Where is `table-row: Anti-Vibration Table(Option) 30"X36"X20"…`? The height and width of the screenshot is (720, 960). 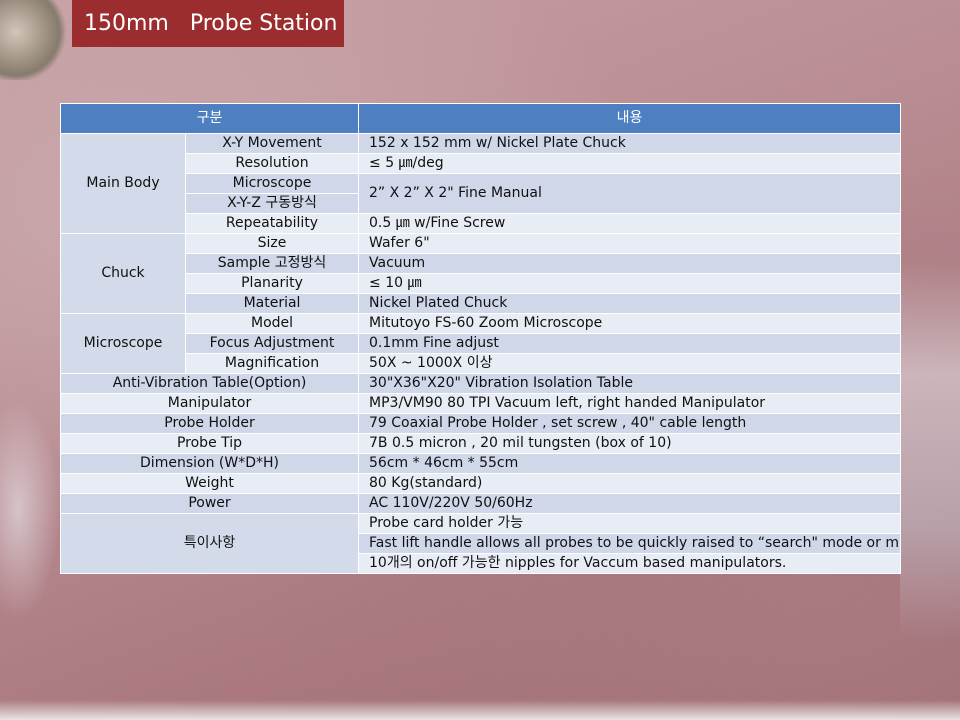
table-row: Anti-Vibration Table(Option) 30"X36"X20"… is located at coordinates (480, 383).